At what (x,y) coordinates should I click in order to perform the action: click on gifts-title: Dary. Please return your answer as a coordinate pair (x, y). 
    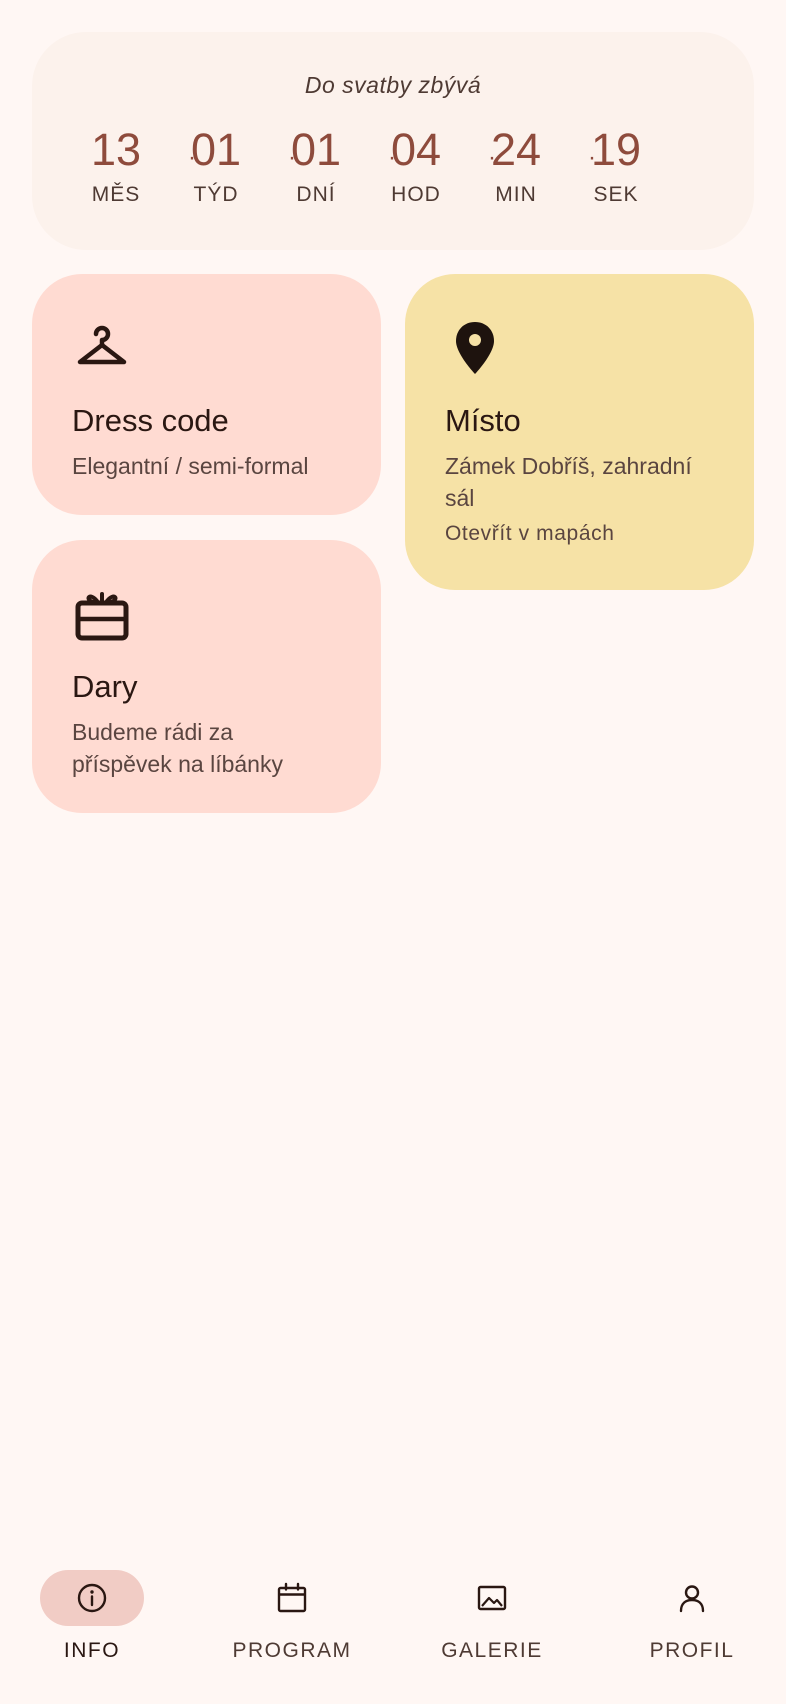
    Looking at the image, I should click on (105, 686).